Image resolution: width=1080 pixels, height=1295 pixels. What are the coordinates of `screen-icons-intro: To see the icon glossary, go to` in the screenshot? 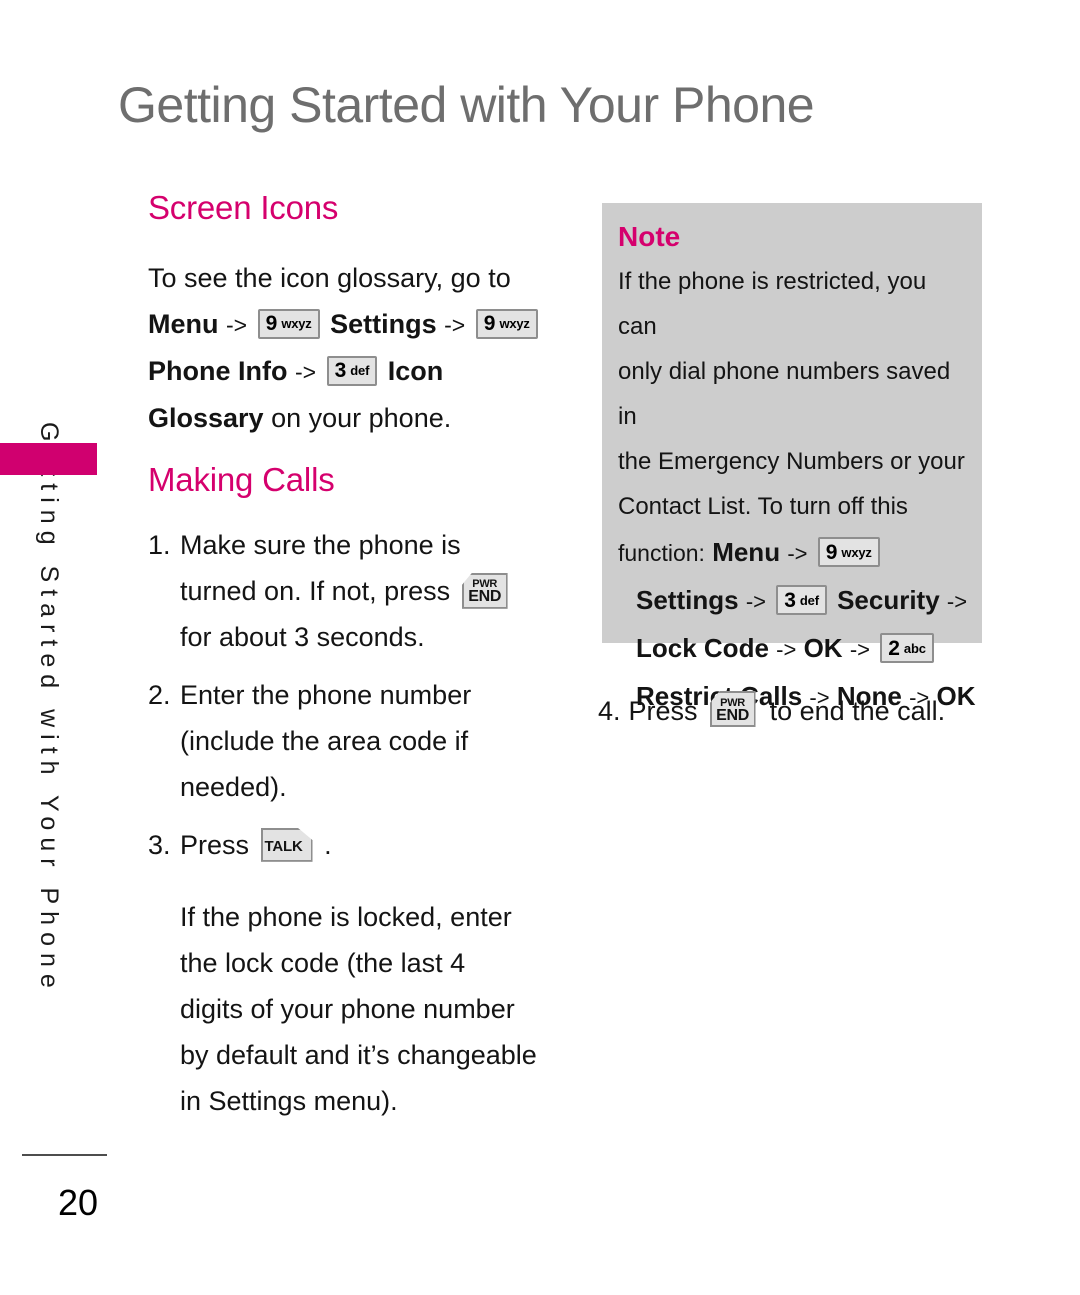 It's located at (329, 278).